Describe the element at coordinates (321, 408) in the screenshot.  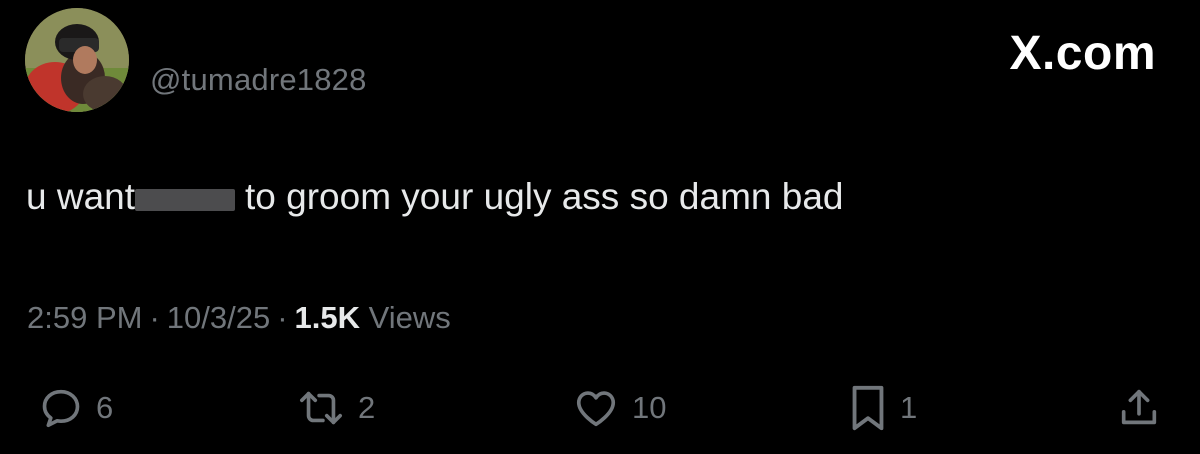
I see `repost-icon` at that location.